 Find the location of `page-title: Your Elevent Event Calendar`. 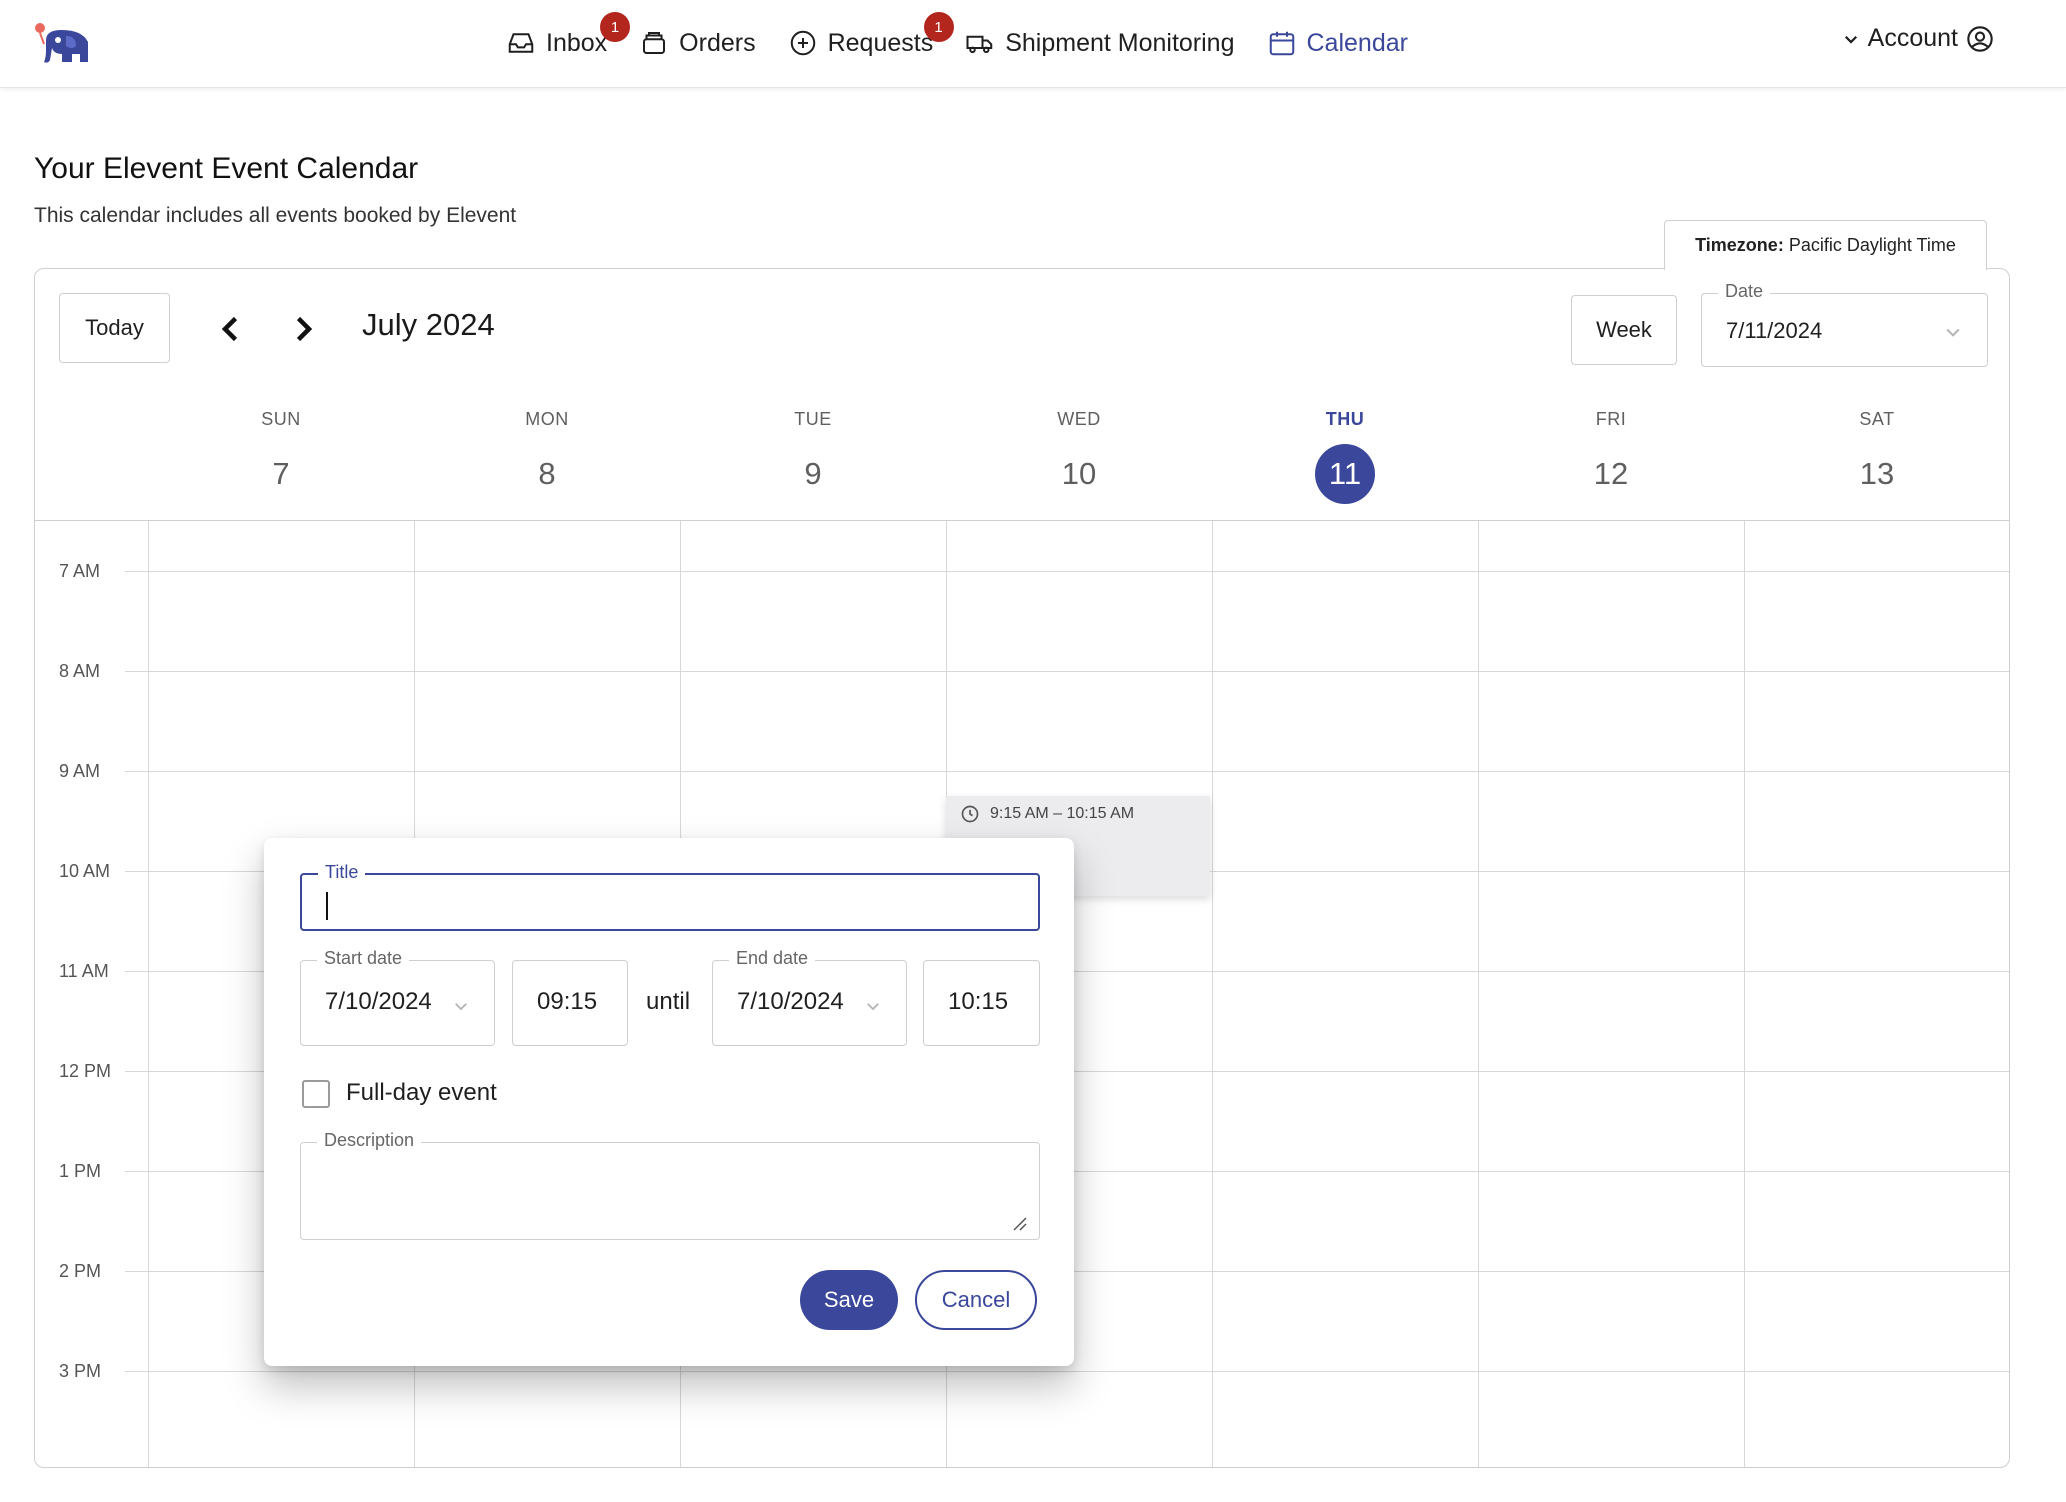

page-title: Your Elevent Event Calendar is located at coordinates (226, 168).